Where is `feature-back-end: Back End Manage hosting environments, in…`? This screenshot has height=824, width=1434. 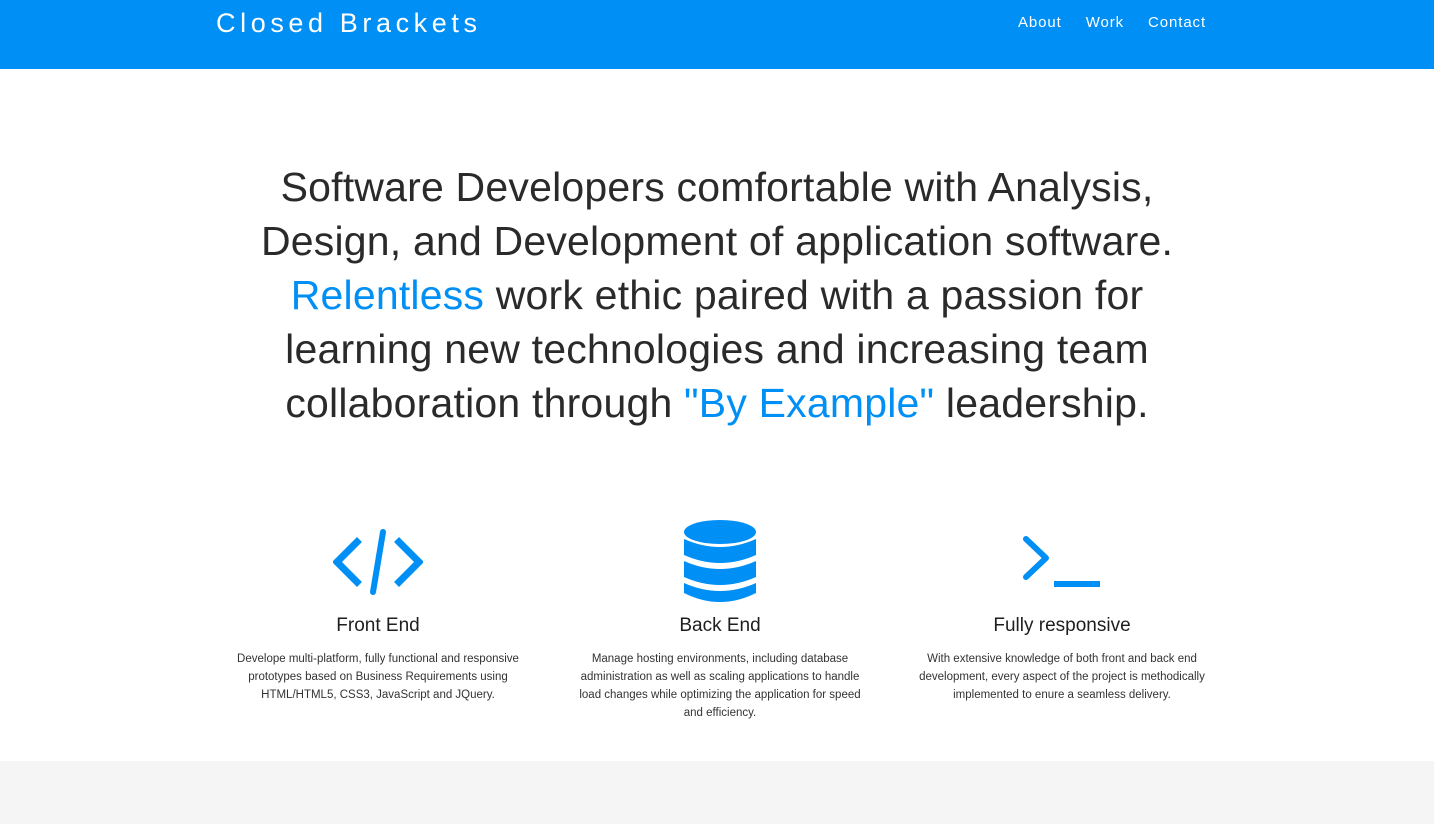
feature-back-end: Back End Manage hosting environments, in… is located at coordinates (720, 620).